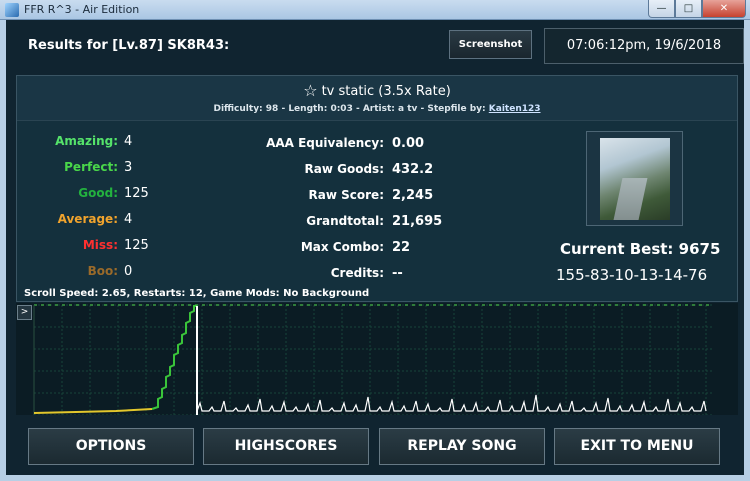  What do you see at coordinates (128, 271) in the screenshot?
I see `judgement-value: 0` at bounding box center [128, 271].